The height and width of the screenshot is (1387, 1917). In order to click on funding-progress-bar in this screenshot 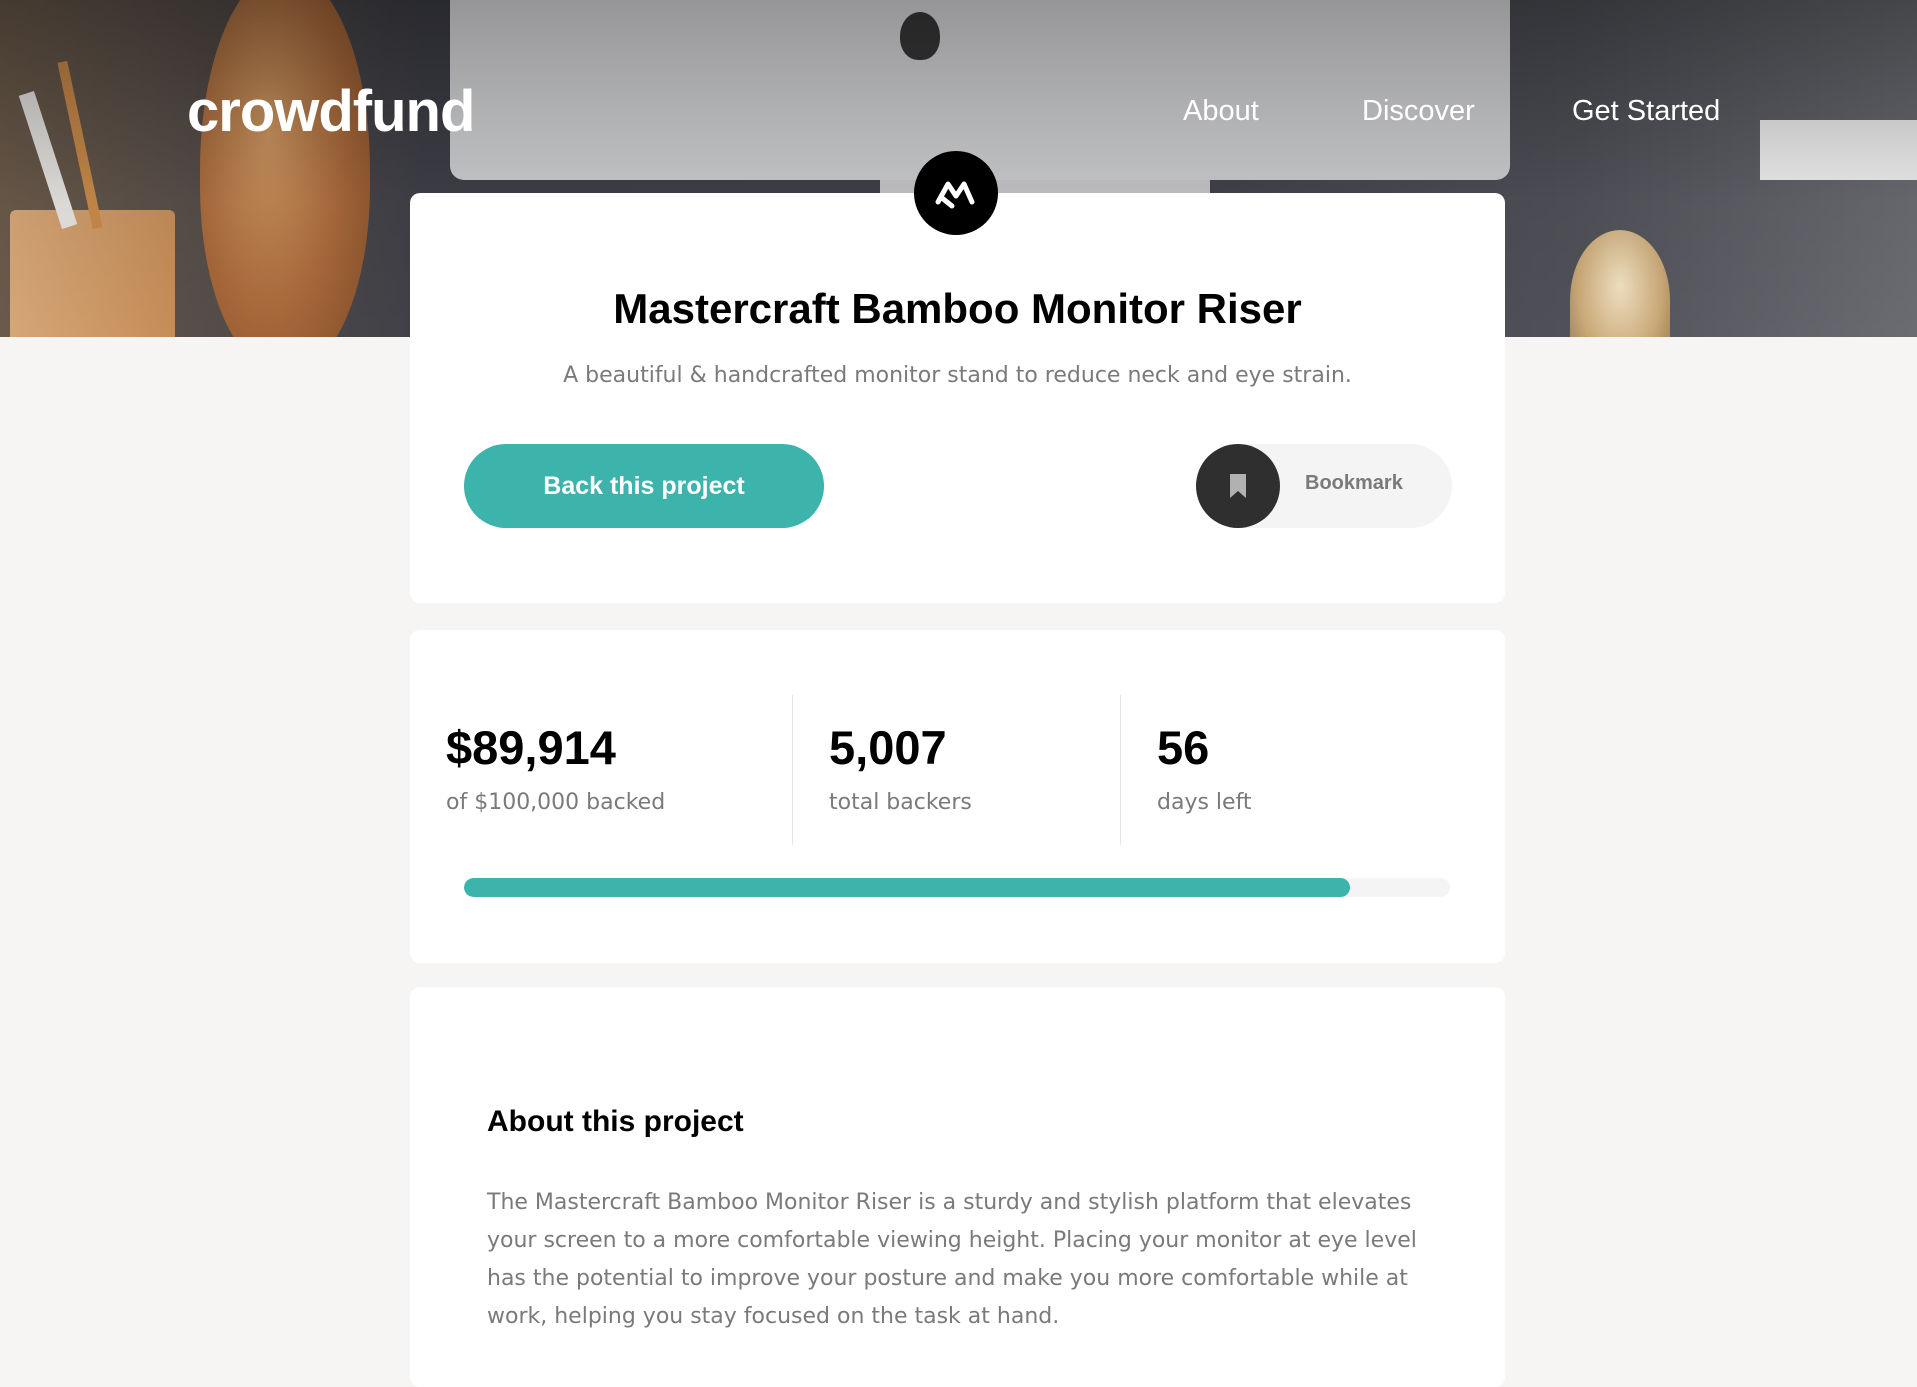, I will do `click(957, 887)`.